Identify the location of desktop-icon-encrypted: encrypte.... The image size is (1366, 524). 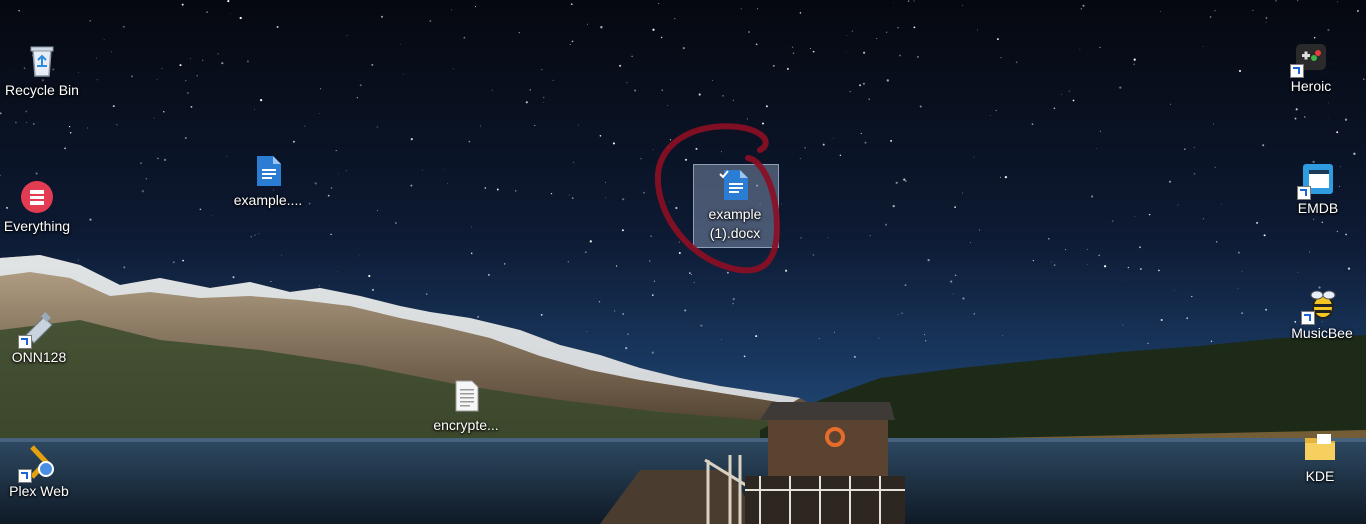
(466, 405).